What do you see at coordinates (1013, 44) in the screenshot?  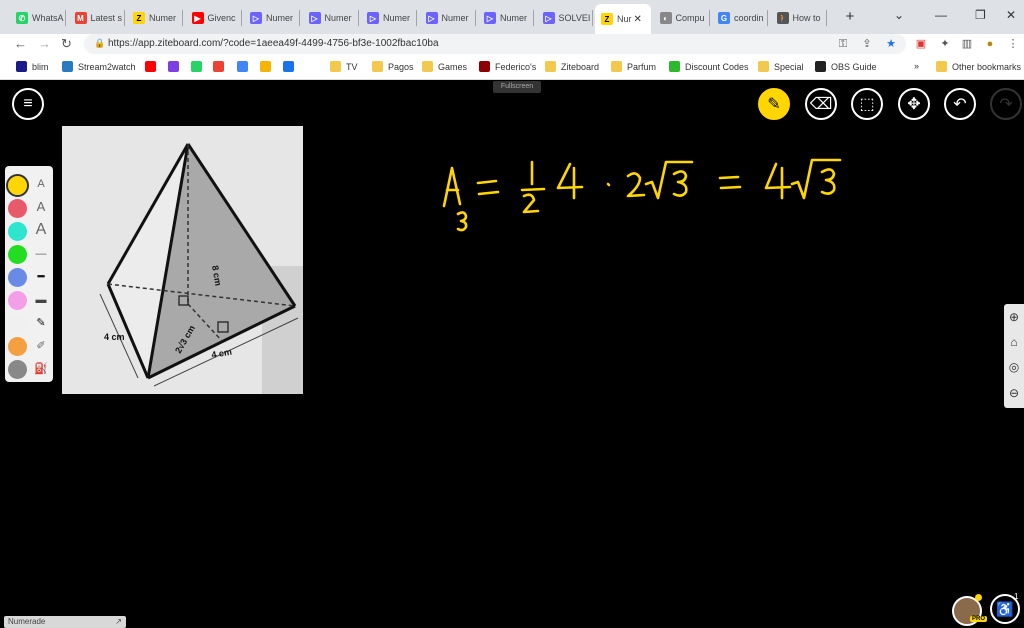 I see `menu-kebab-icon: ⋮` at bounding box center [1013, 44].